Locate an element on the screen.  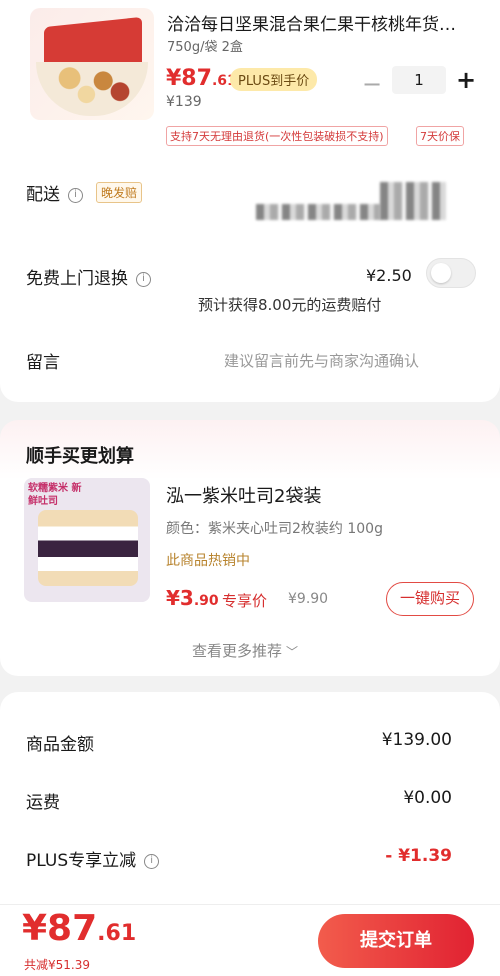
delivery-time-redacted is located at coordinates (318, 212).